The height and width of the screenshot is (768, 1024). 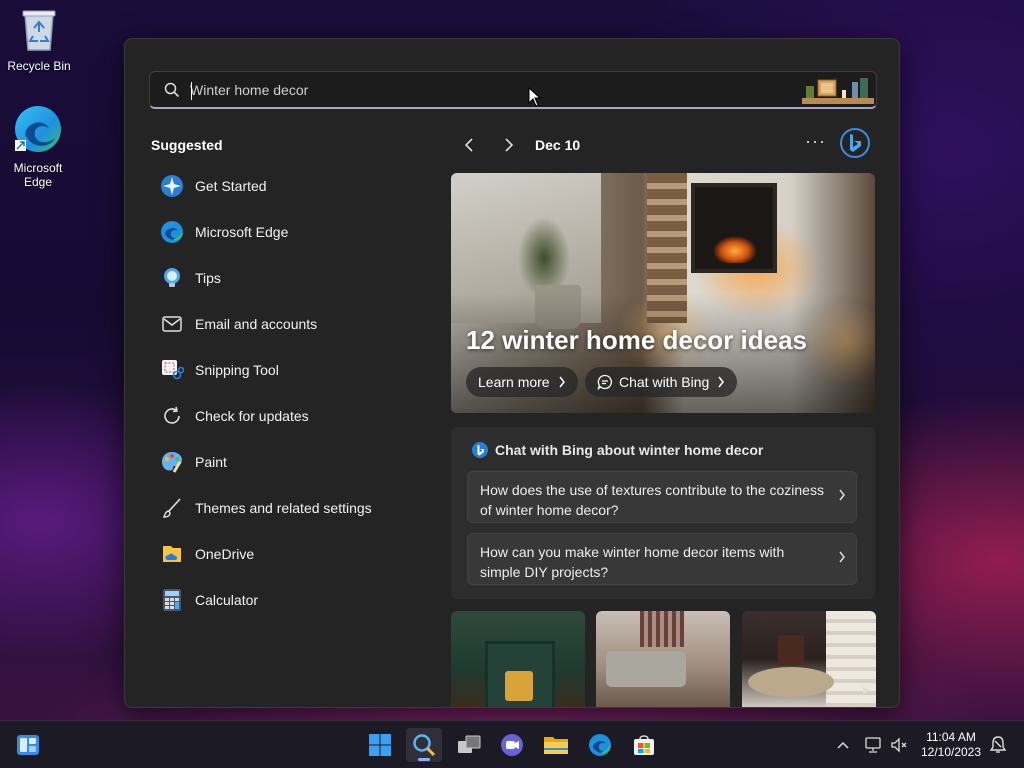 I want to click on play-arrow-icon: ▶, so click(x=867, y=690).